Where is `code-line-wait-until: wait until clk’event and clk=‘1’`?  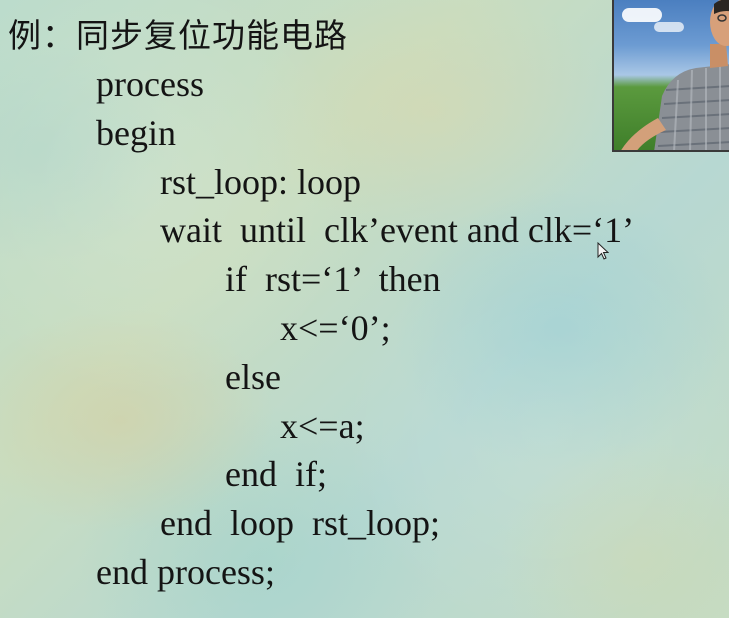
code-line-wait-until: wait until clk’event and clk=‘1’ is located at coordinates (397, 230).